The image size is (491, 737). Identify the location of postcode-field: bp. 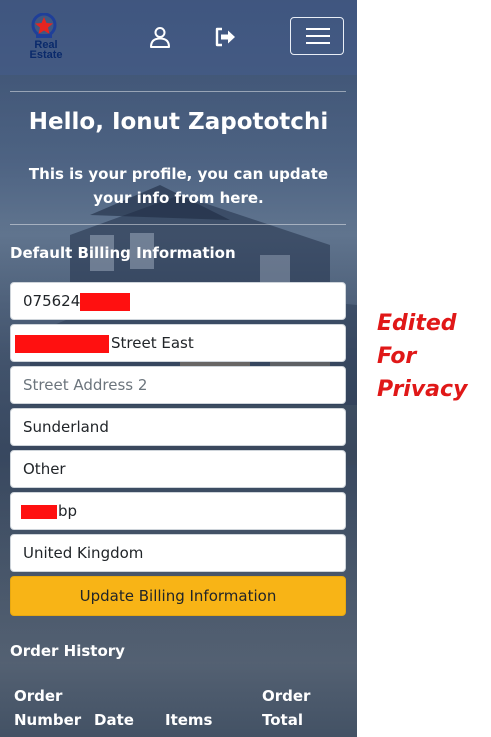
(178, 511).